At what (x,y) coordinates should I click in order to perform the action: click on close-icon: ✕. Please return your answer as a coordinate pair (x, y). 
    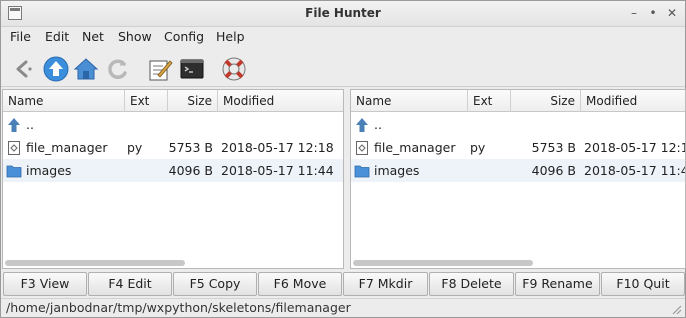
    Looking at the image, I should click on (672, 13).